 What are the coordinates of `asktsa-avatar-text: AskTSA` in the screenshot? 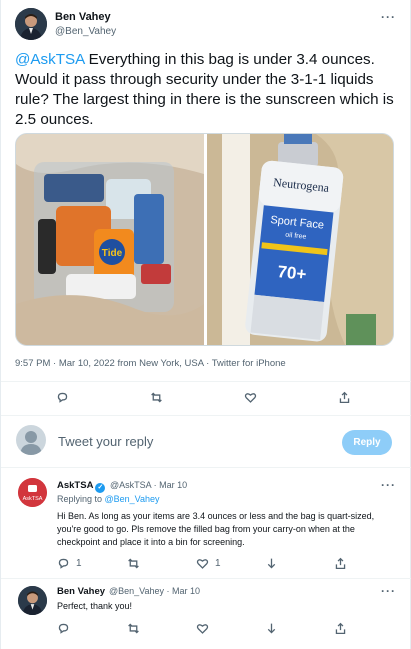 It's located at (33, 499).